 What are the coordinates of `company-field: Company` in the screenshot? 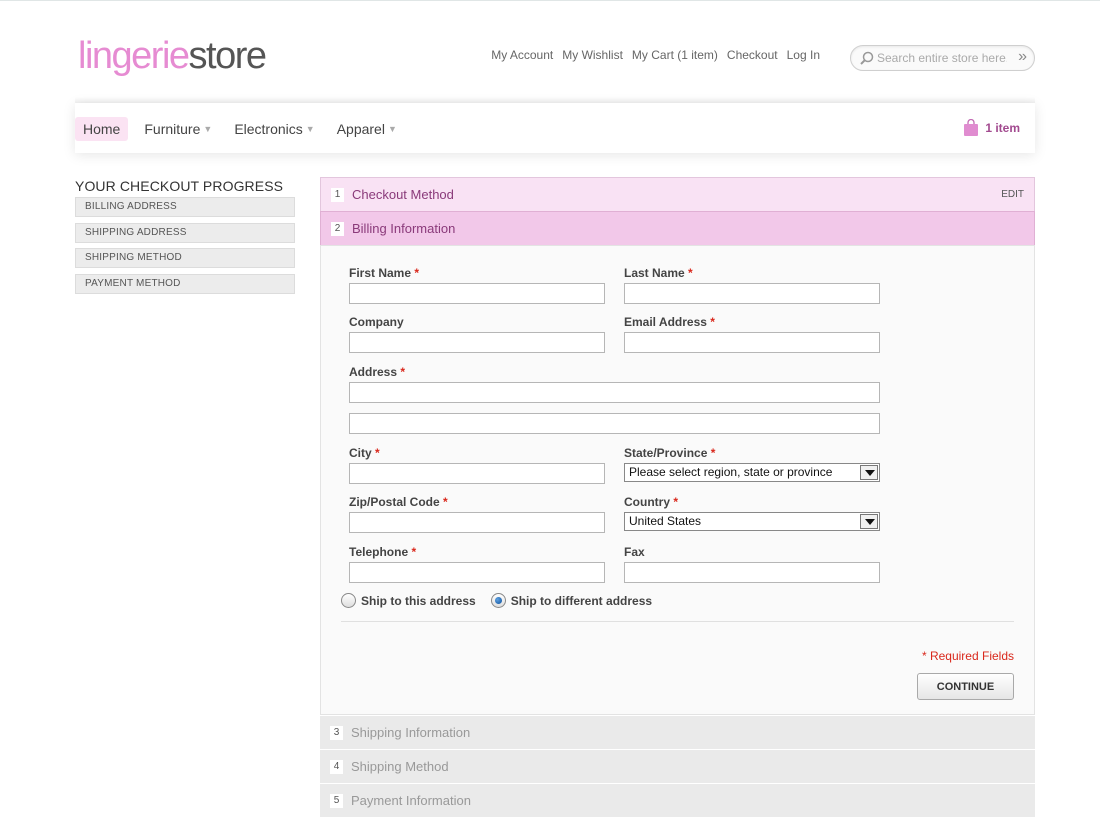 It's located at (477, 334).